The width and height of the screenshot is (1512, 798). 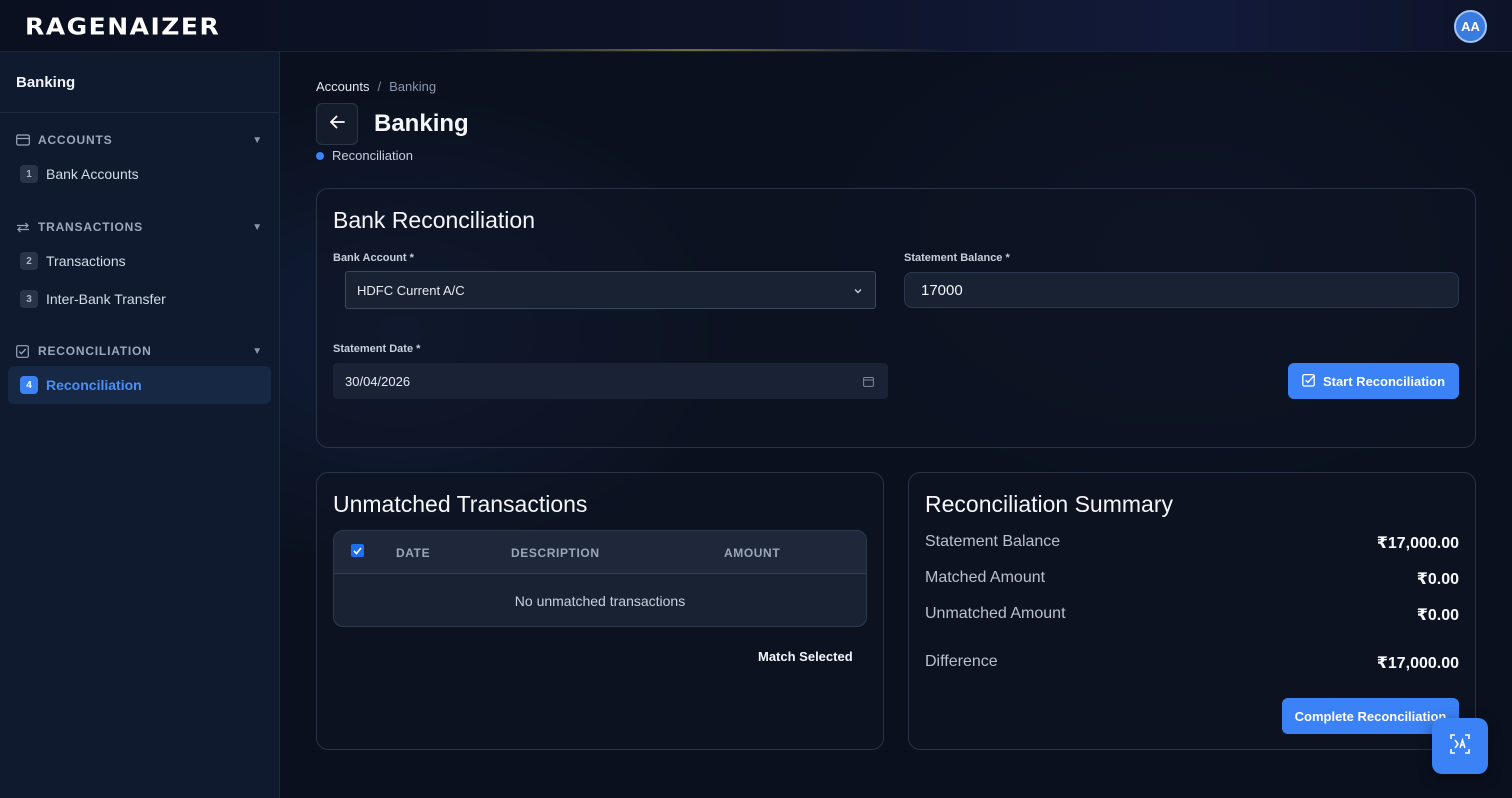 I want to click on sidebar-item-label: Transactions, so click(x=86, y=261).